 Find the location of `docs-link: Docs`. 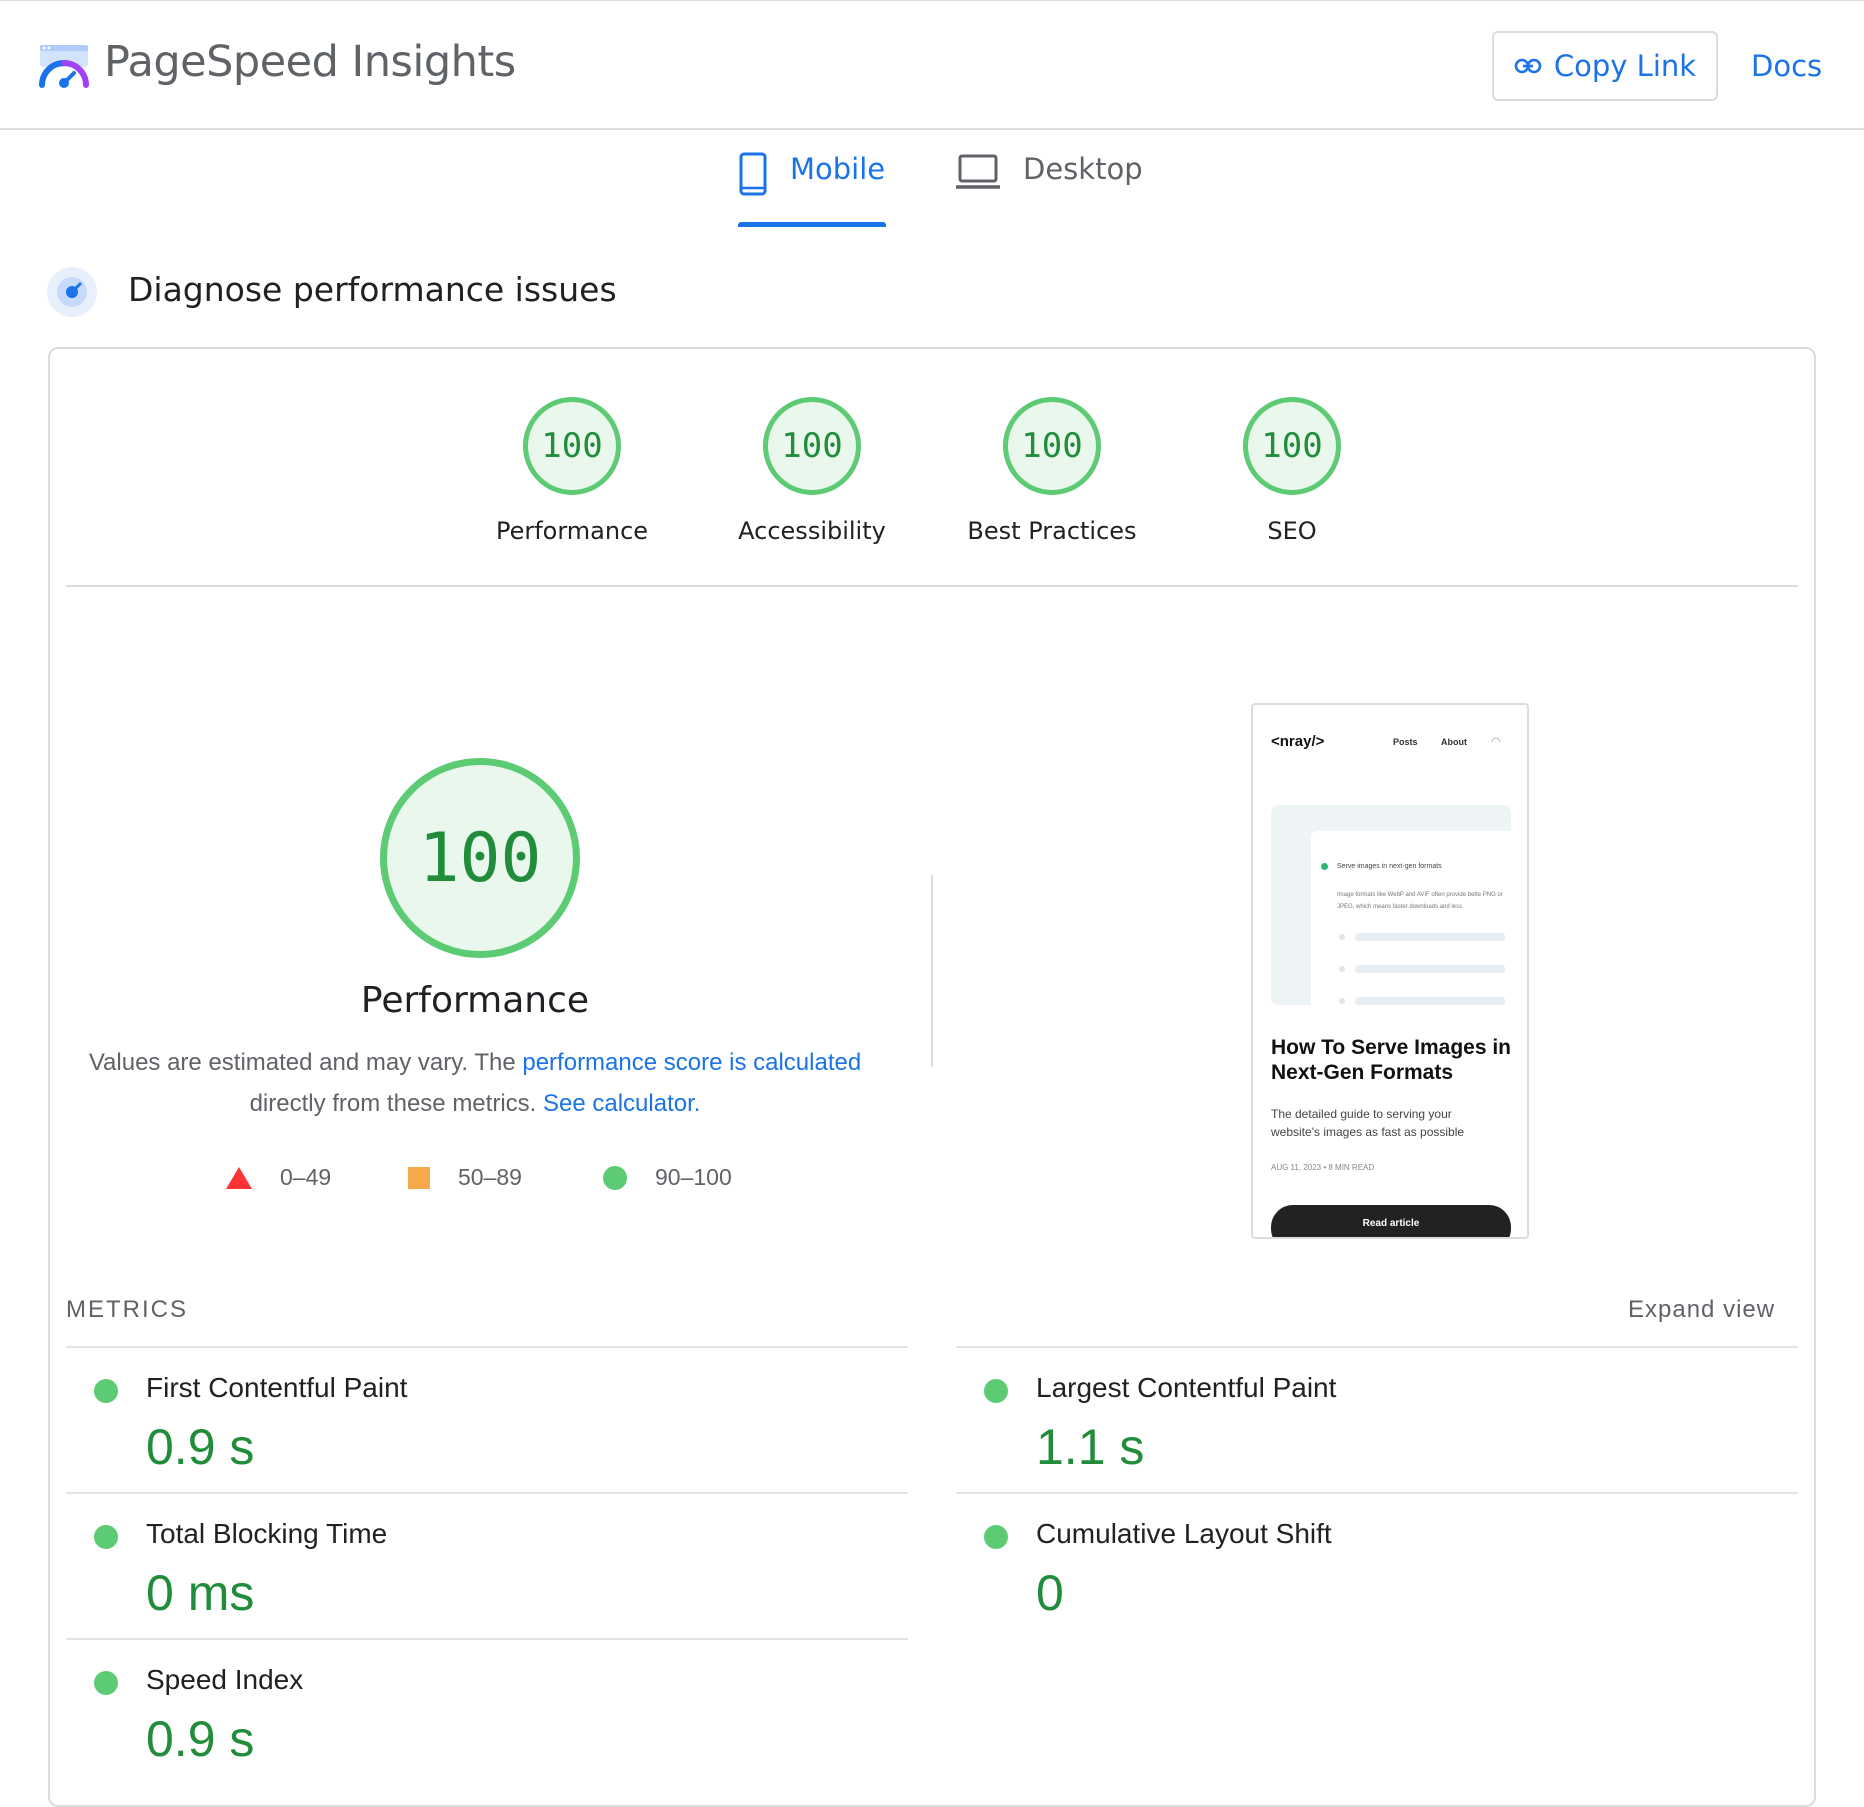

docs-link: Docs is located at coordinates (1786, 66).